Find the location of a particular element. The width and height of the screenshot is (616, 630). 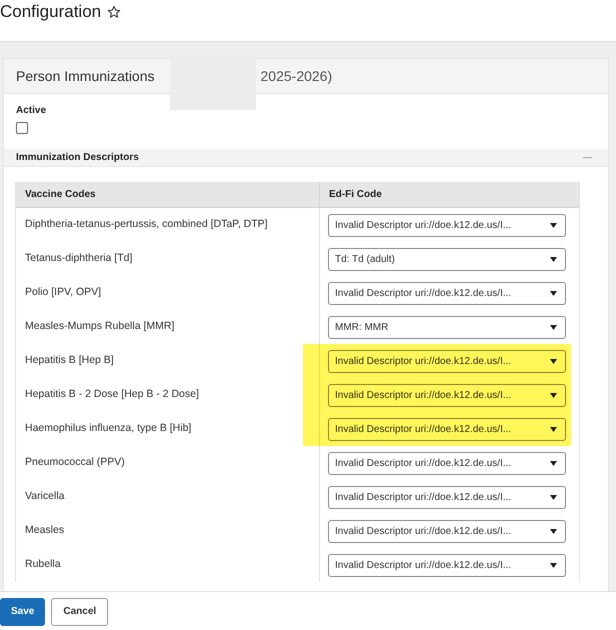

table-cell: Varicella is located at coordinates (168, 497).